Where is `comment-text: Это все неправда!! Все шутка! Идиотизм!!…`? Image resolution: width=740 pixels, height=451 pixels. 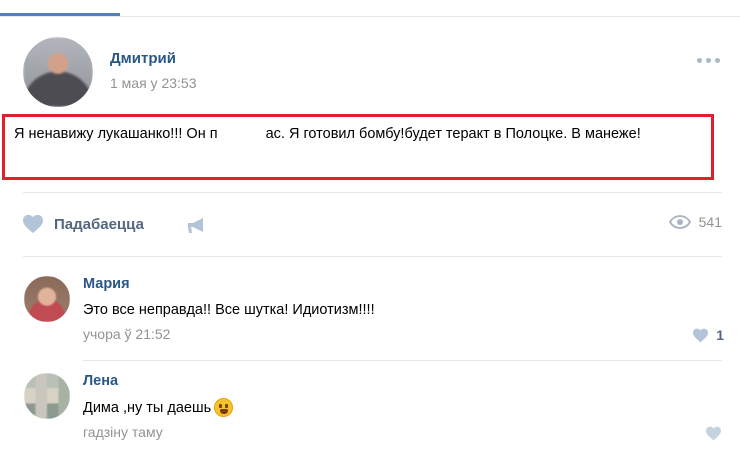 comment-text: Это все неправда!! Все шутка! Идиотизм!!… is located at coordinates (229, 310).